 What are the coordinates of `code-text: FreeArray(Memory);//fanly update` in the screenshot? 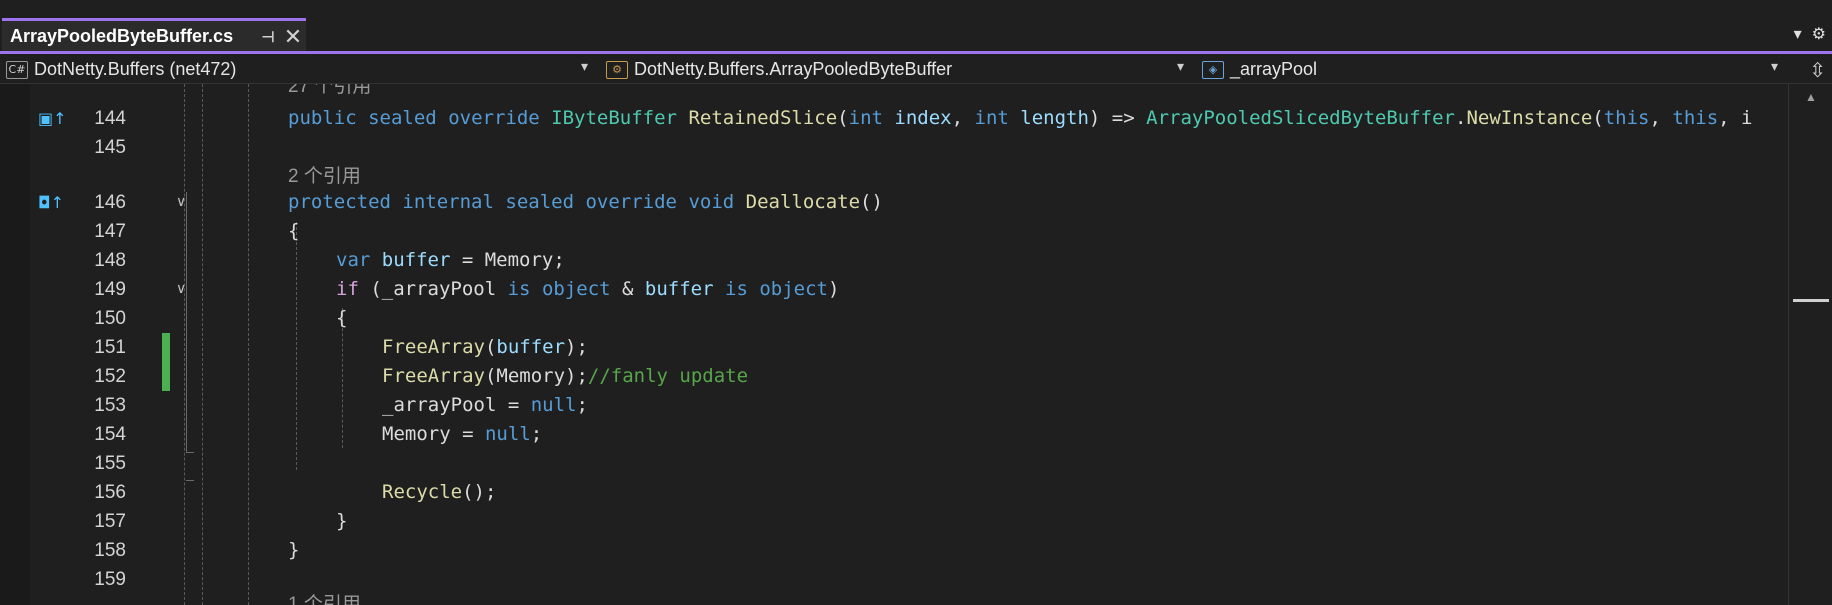 It's located at (565, 376).